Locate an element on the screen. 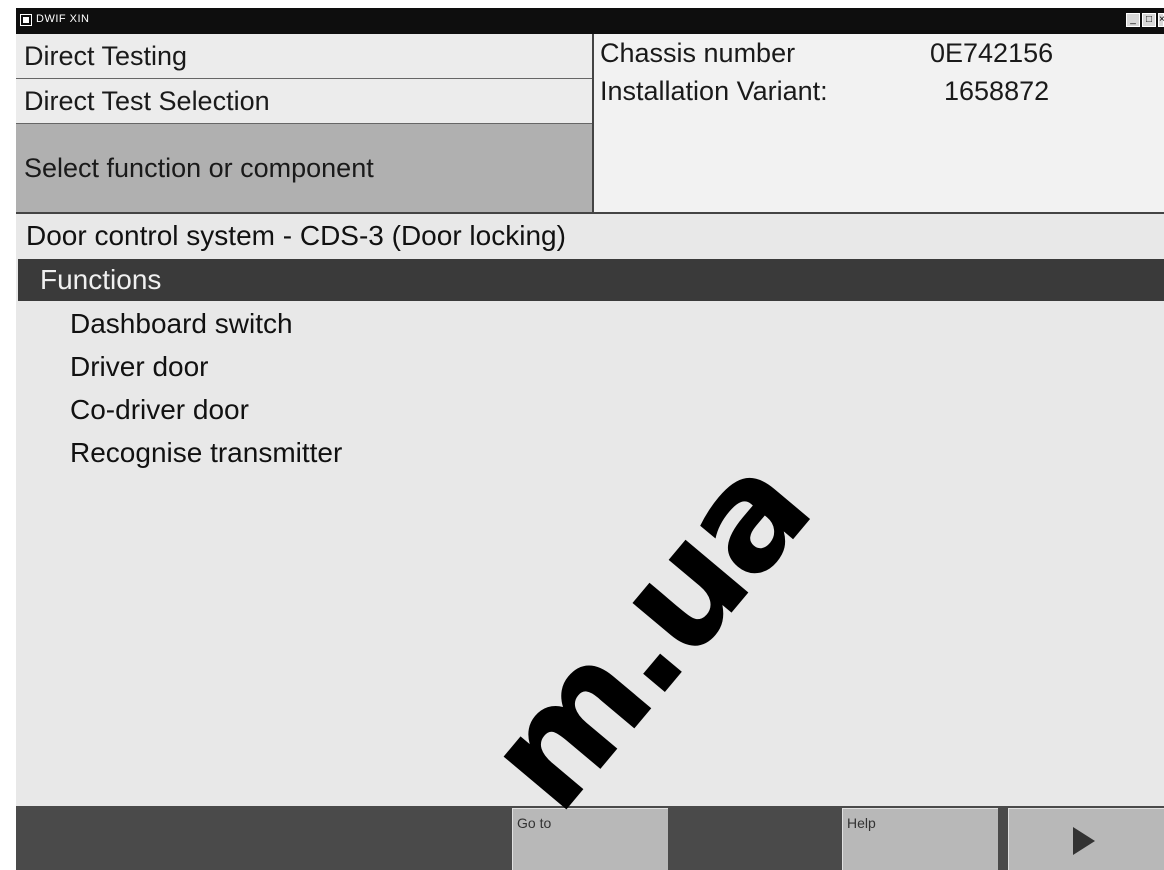 Image resolution: width=1164 pixels, height=870 pixels. goto-button: Go to is located at coordinates (590, 839).